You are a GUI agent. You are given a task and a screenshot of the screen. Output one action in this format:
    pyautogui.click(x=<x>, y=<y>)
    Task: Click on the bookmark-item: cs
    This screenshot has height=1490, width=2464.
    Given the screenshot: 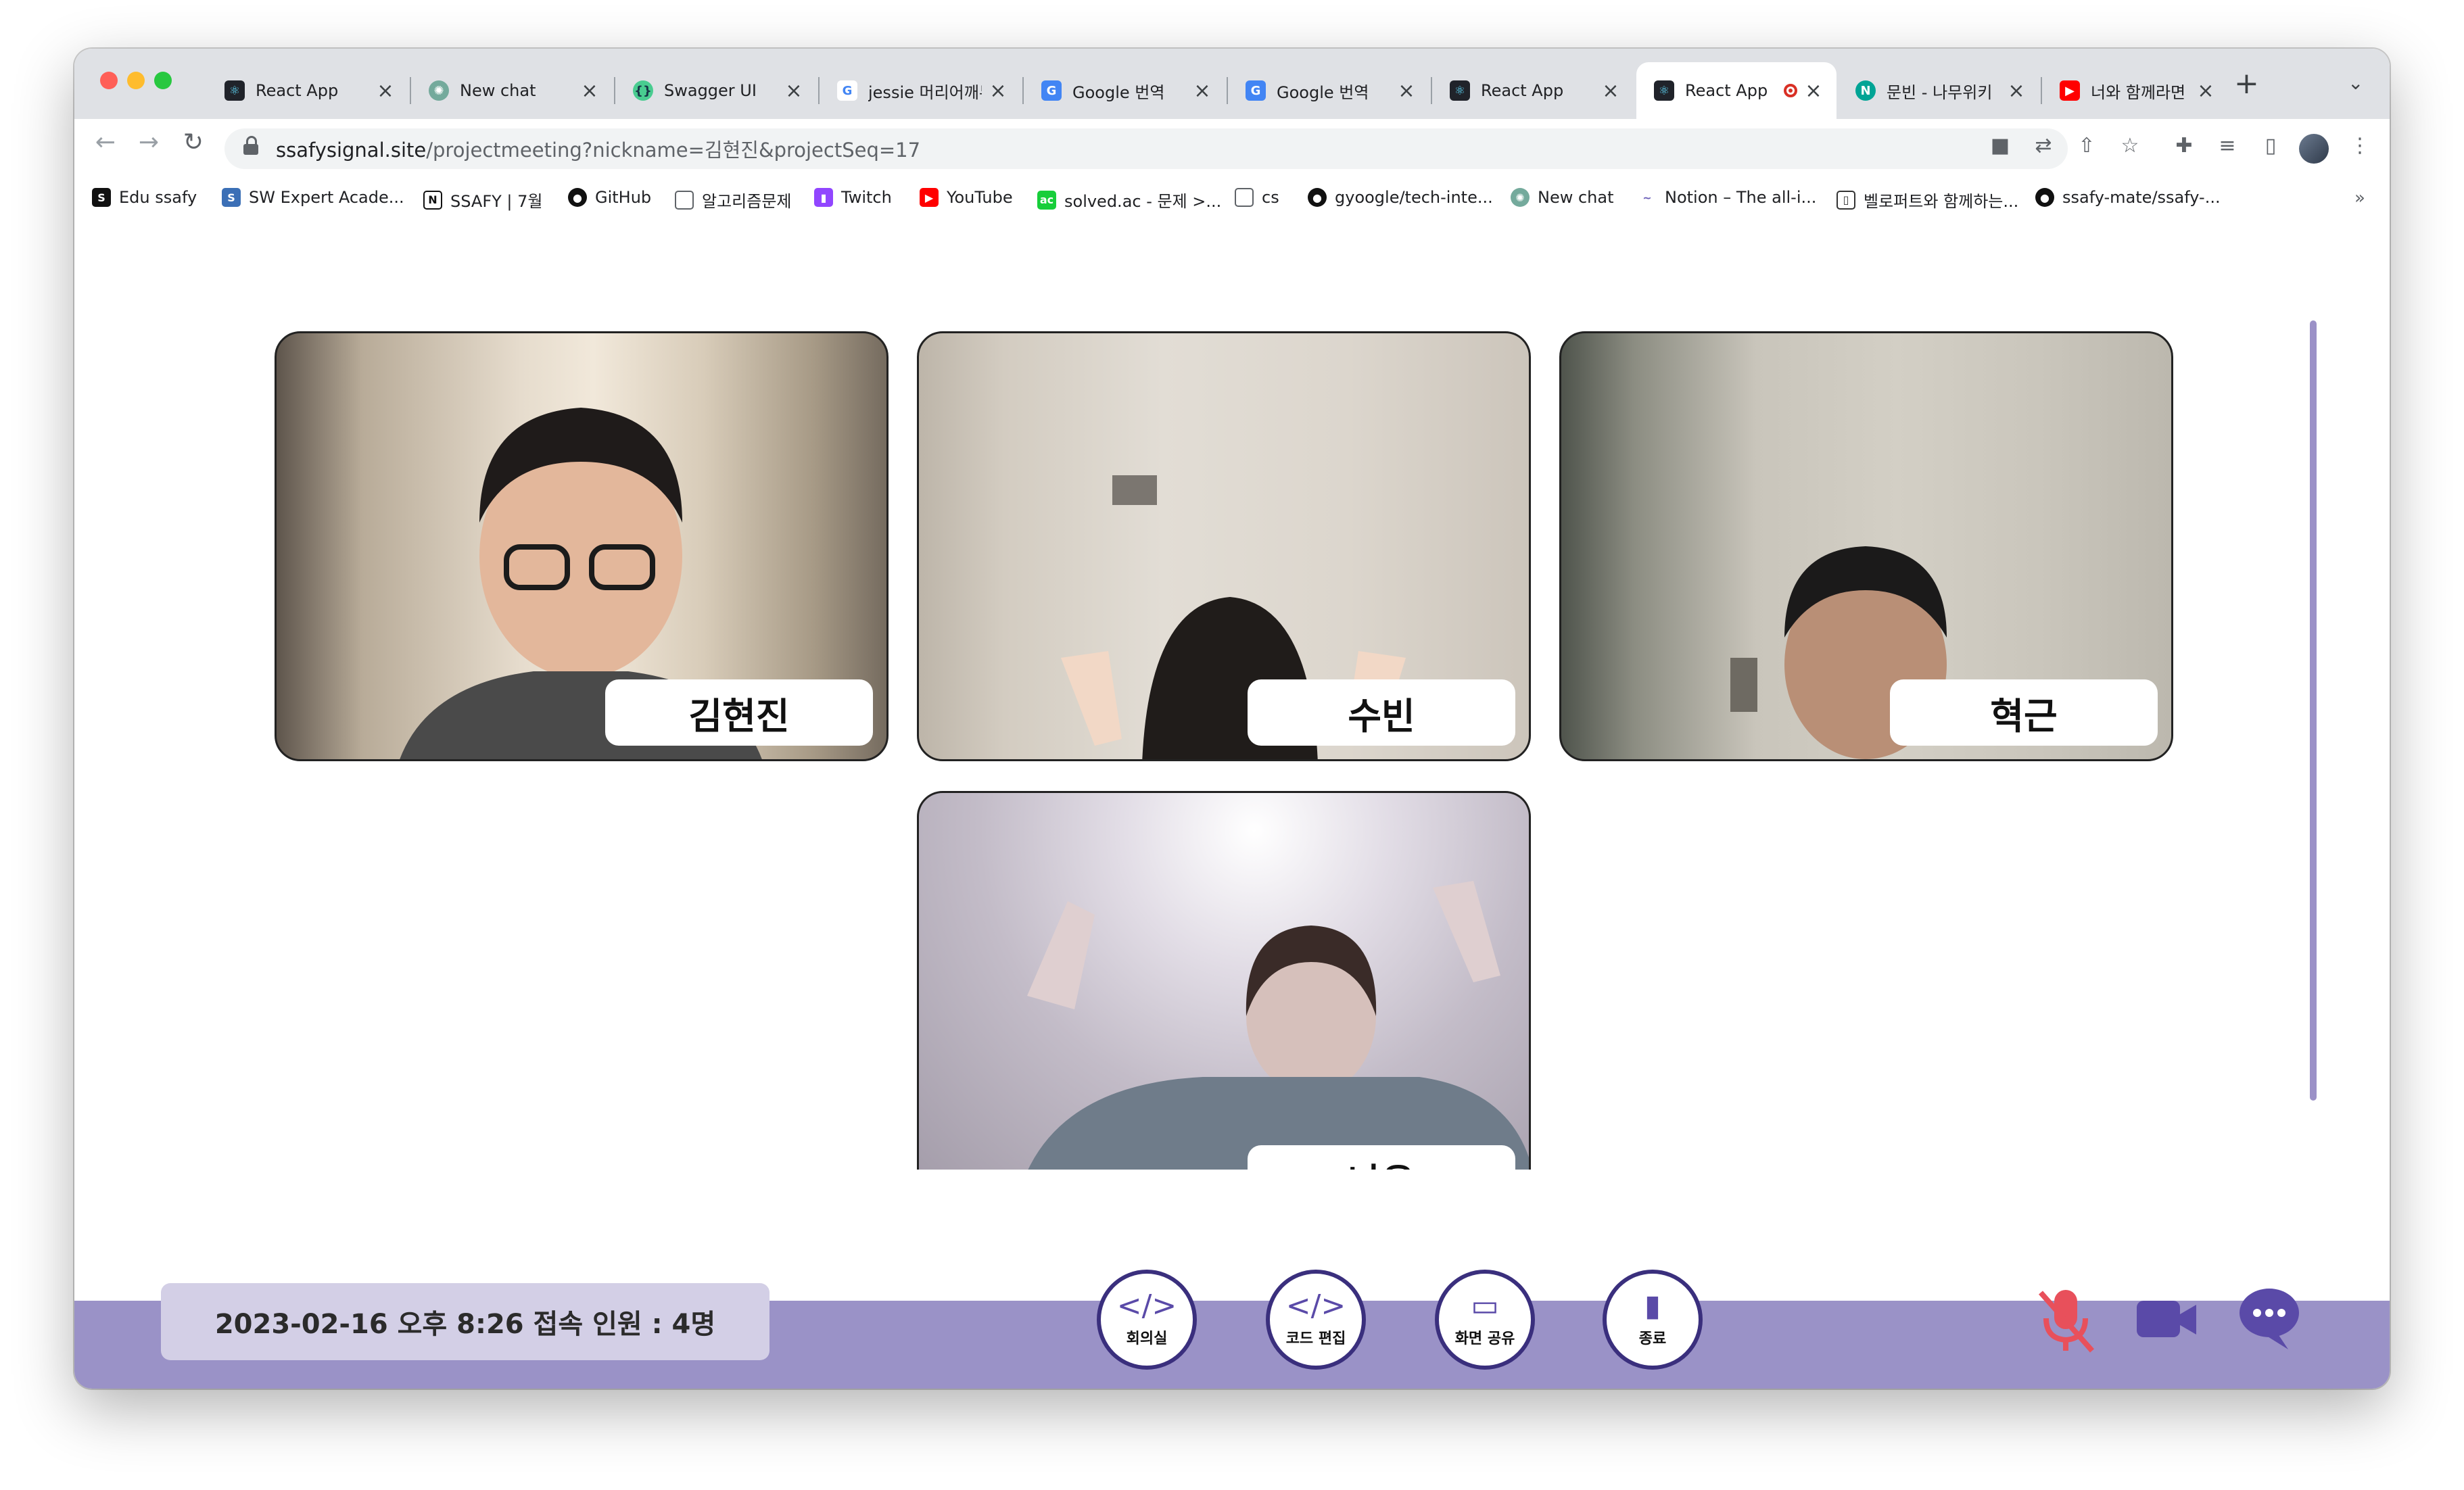 What is the action you would take?
    pyautogui.click(x=1257, y=197)
    